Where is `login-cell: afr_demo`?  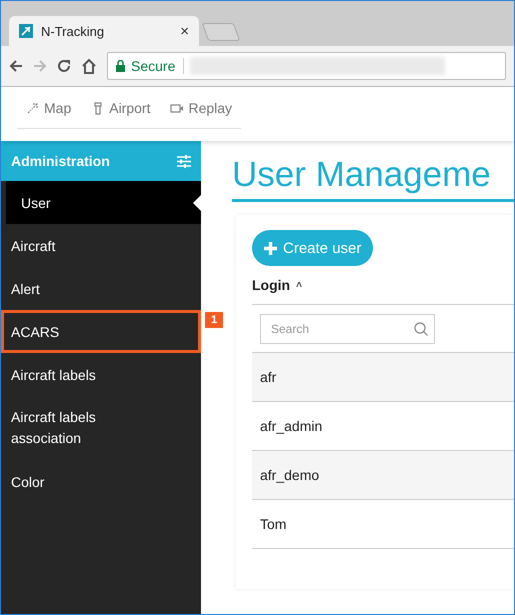 login-cell: afr_demo is located at coordinates (290, 475).